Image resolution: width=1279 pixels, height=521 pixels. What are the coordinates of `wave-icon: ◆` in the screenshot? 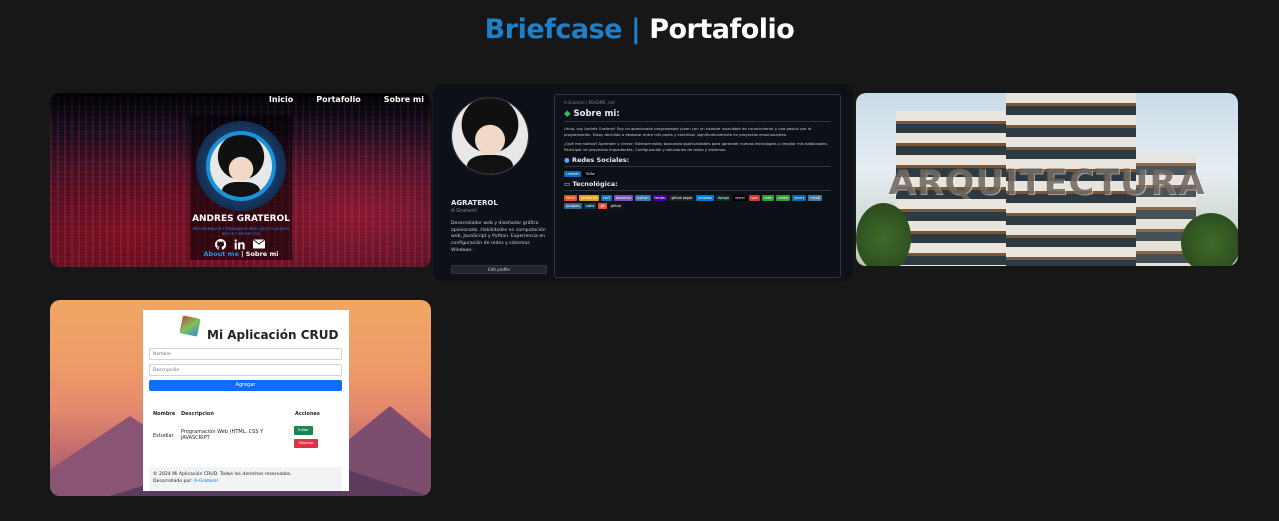 It's located at (569, 114).